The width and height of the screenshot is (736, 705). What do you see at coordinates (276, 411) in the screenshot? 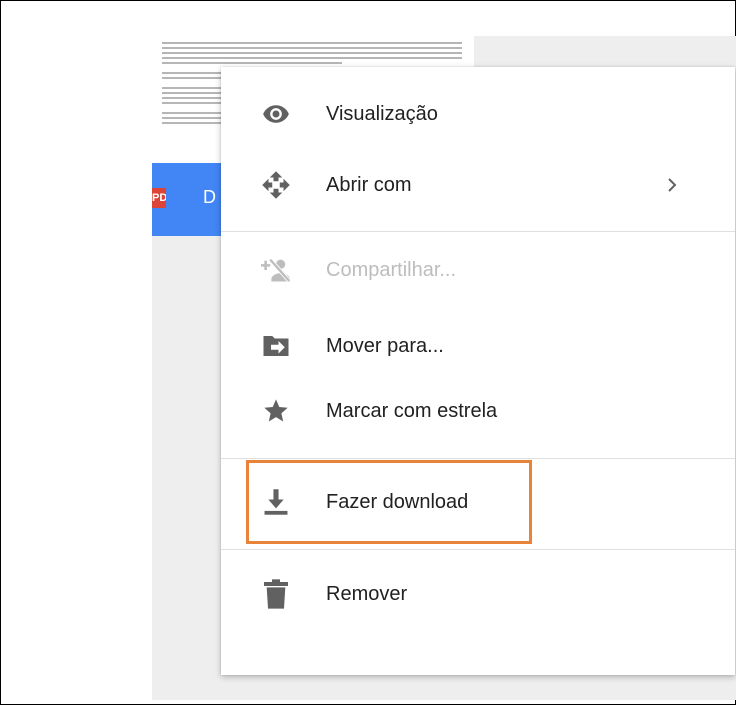
I see `star-icon` at bounding box center [276, 411].